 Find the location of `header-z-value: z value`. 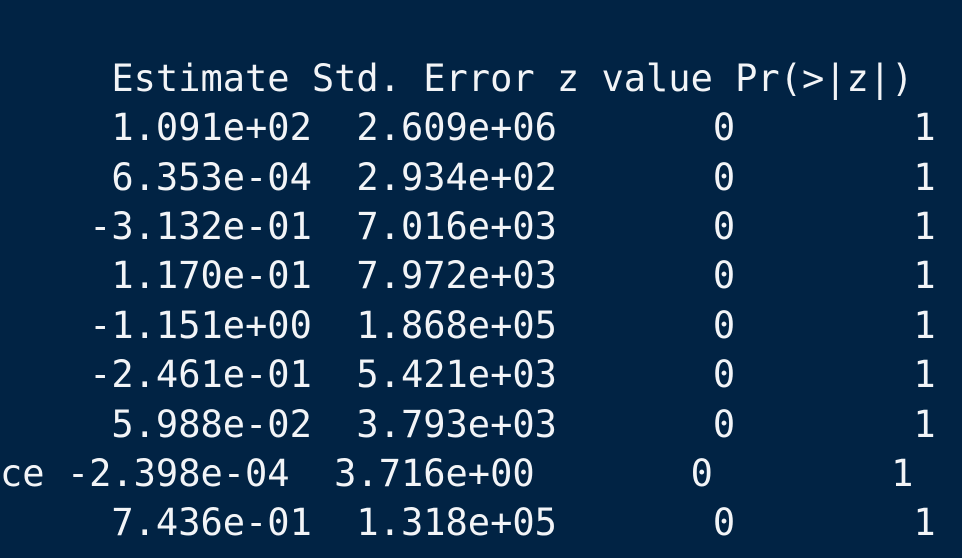

header-z-value: z value is located at coordinates (623, 78).